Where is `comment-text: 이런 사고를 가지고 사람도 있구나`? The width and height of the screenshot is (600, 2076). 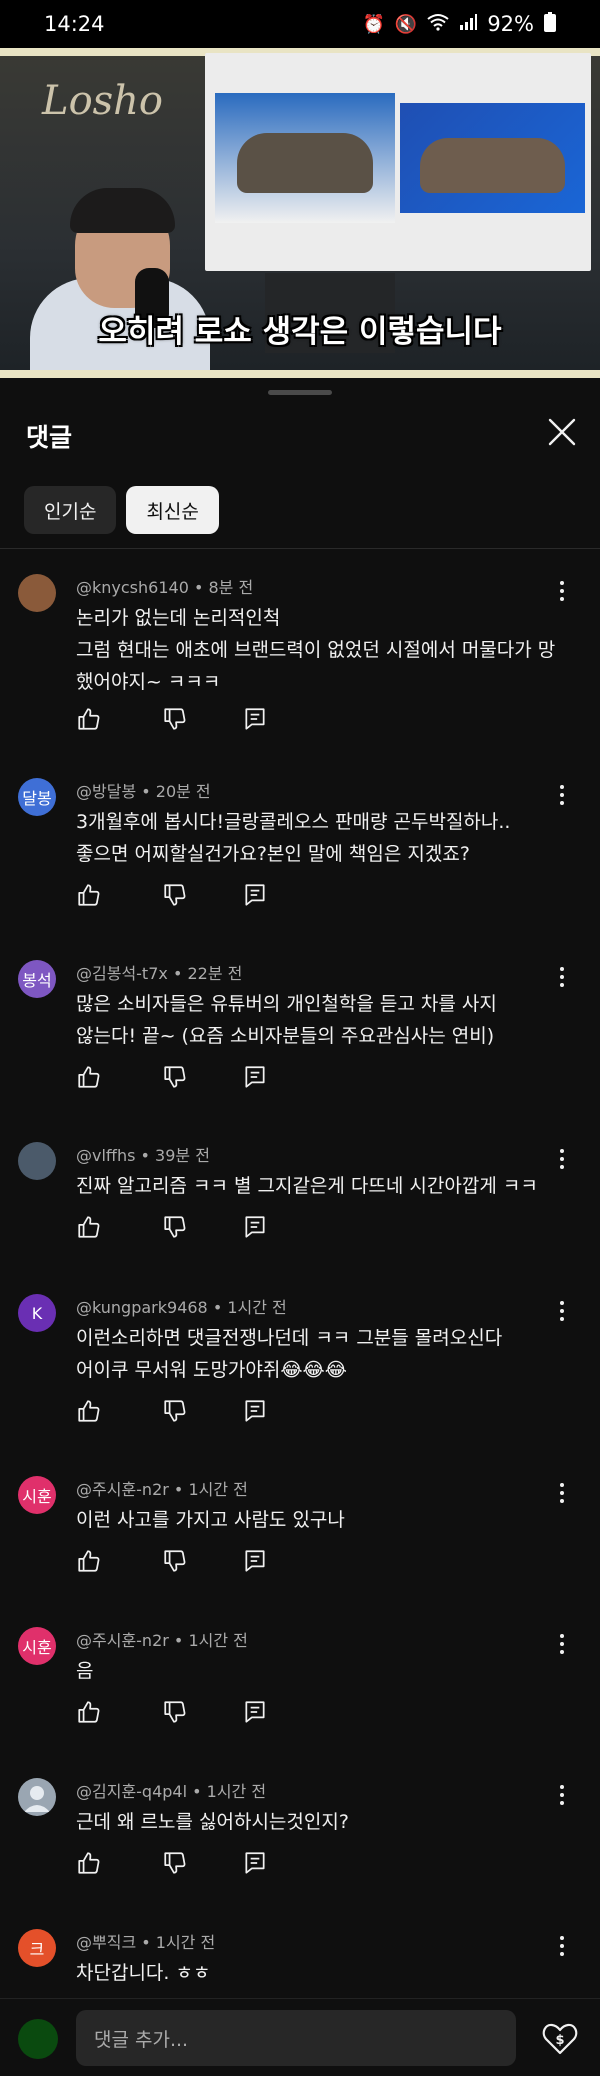
comment-text: 이런 사고를 가지고 사람도 있구나 is located at coordinates (210, 1520).